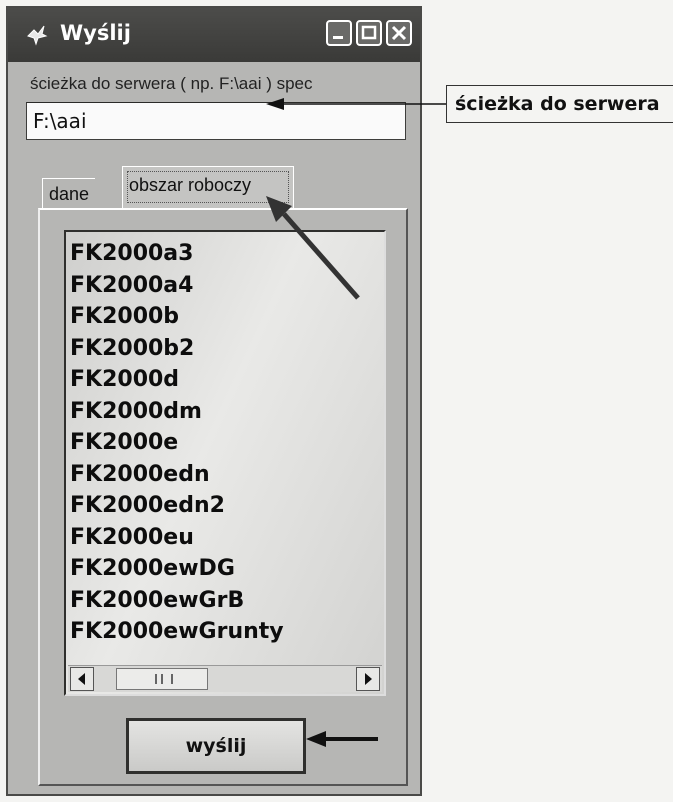 Image resolution: width=673 pixels, height=802 pixels. I want to click on arrow-to-tab, so click(313, 248).